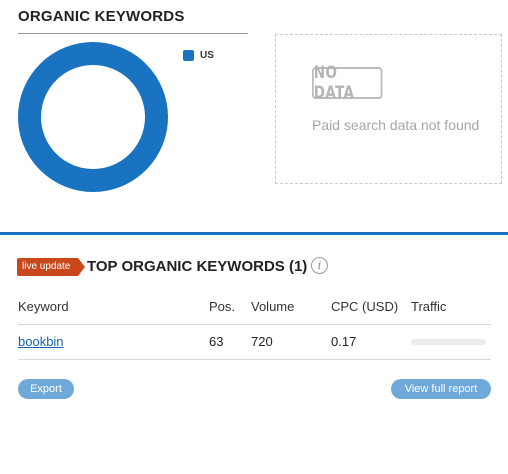 The image size is (508, 474). What do you see at coordinates (43, 306) in the screenshot?
I see `column-header-keyword: Keyword` at bounding box center [43, 306].